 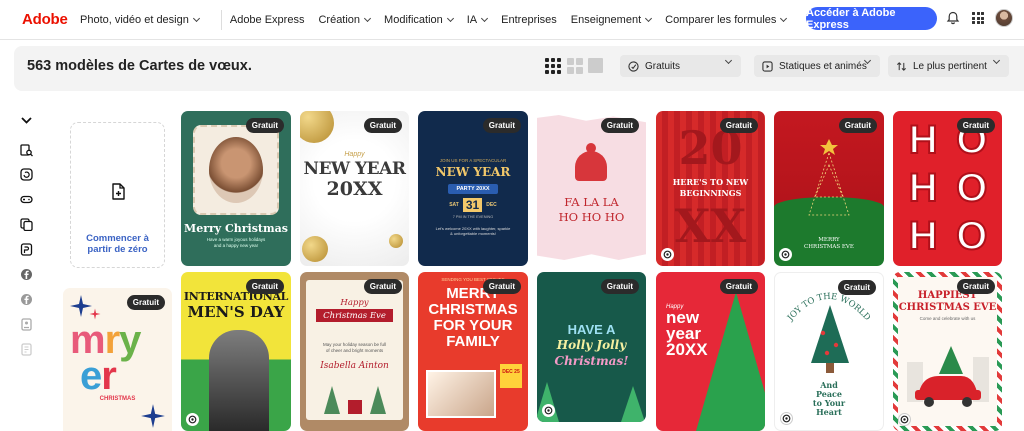 What do you see at coordinates (419, 20) in the screenshot?
I see `nav-modification: Modification` at bounding box center [419, 20].